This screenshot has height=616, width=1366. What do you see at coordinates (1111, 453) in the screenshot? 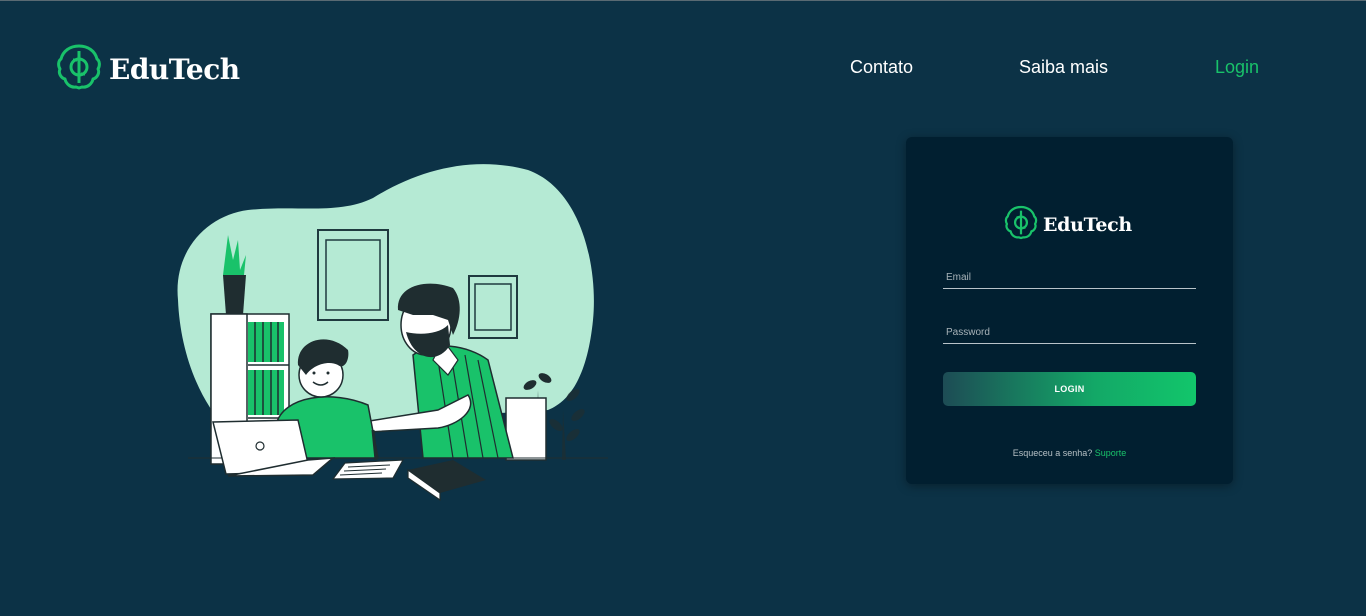
I see `support-link: Suporte` at bounding box center [1111, 453].